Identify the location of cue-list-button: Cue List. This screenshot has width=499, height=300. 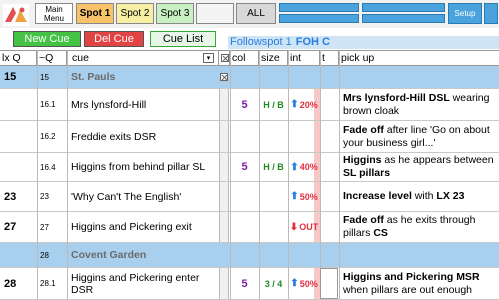
(183, 39).